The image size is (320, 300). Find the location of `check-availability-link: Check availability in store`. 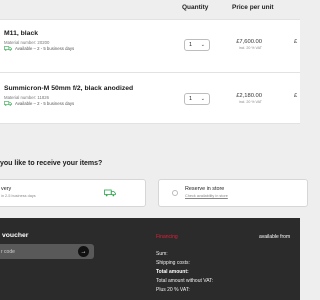

check-availability-link: Check availability in store is located at coordinates (206, 196).